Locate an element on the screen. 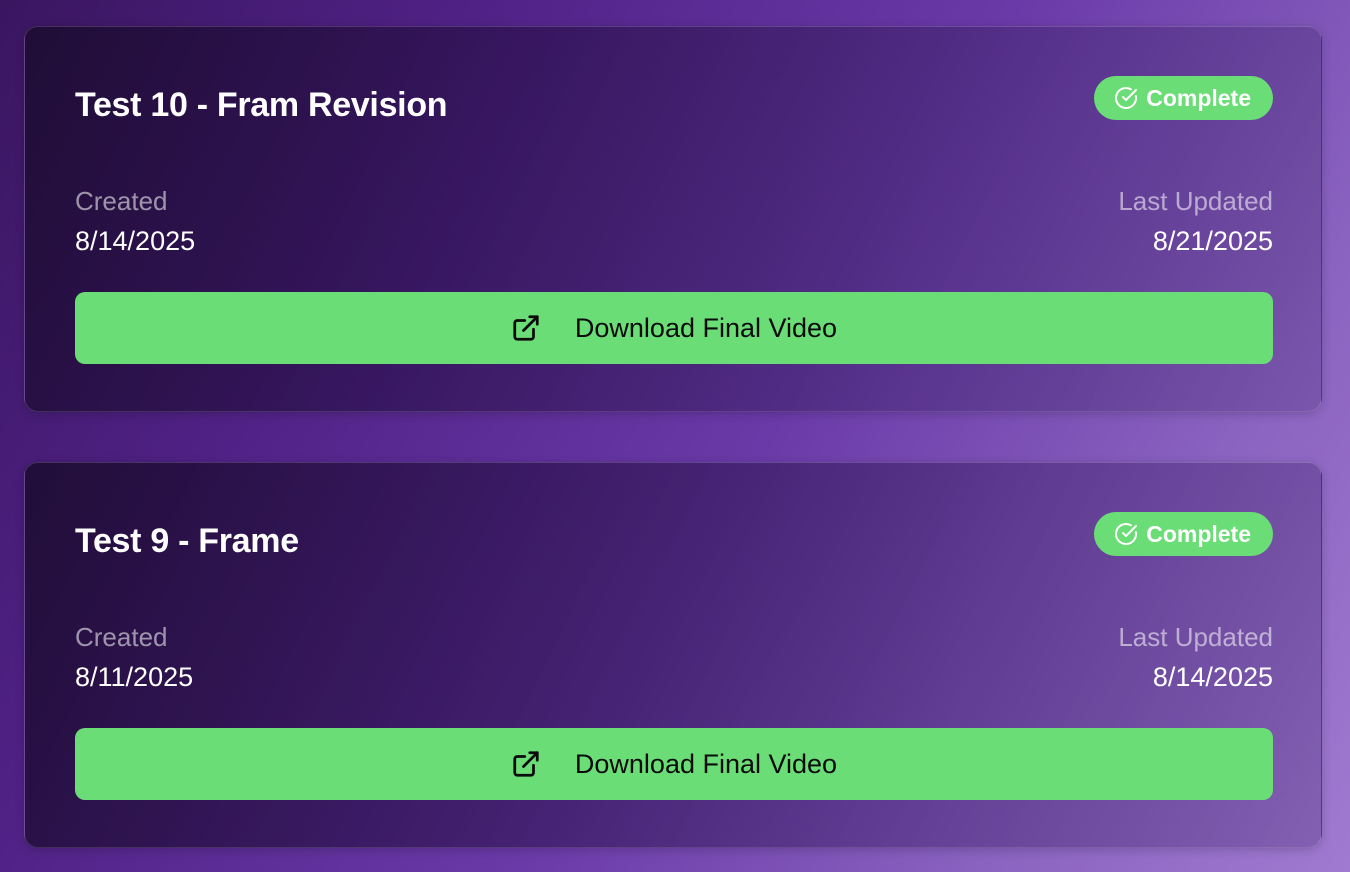 Image resolution: width=1350 pixels, height=872 pixels. last-updated-date: 8/21/2025 is located at coordinates (1212, 241).